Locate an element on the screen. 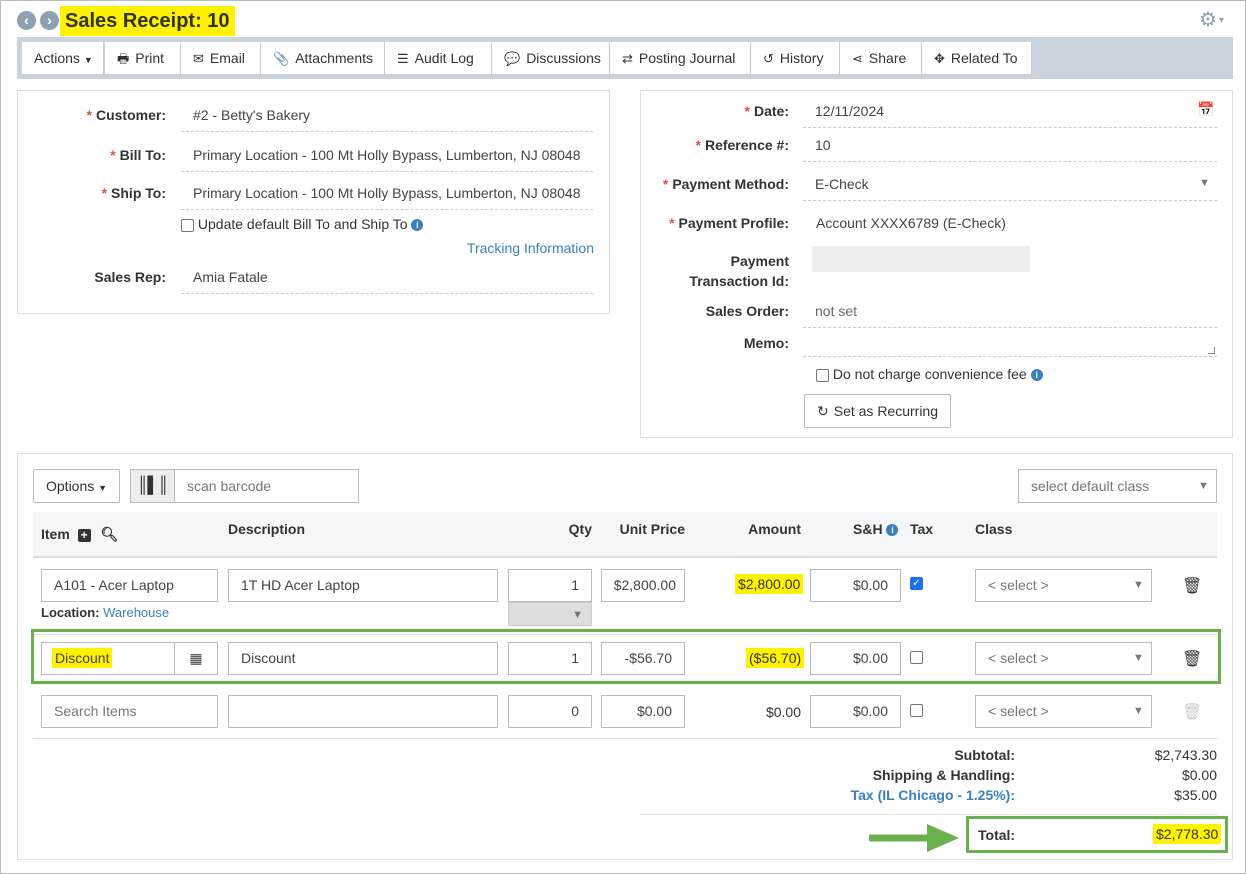  scan-barcode-input: scan barcode is located at coordinates (266, 486).